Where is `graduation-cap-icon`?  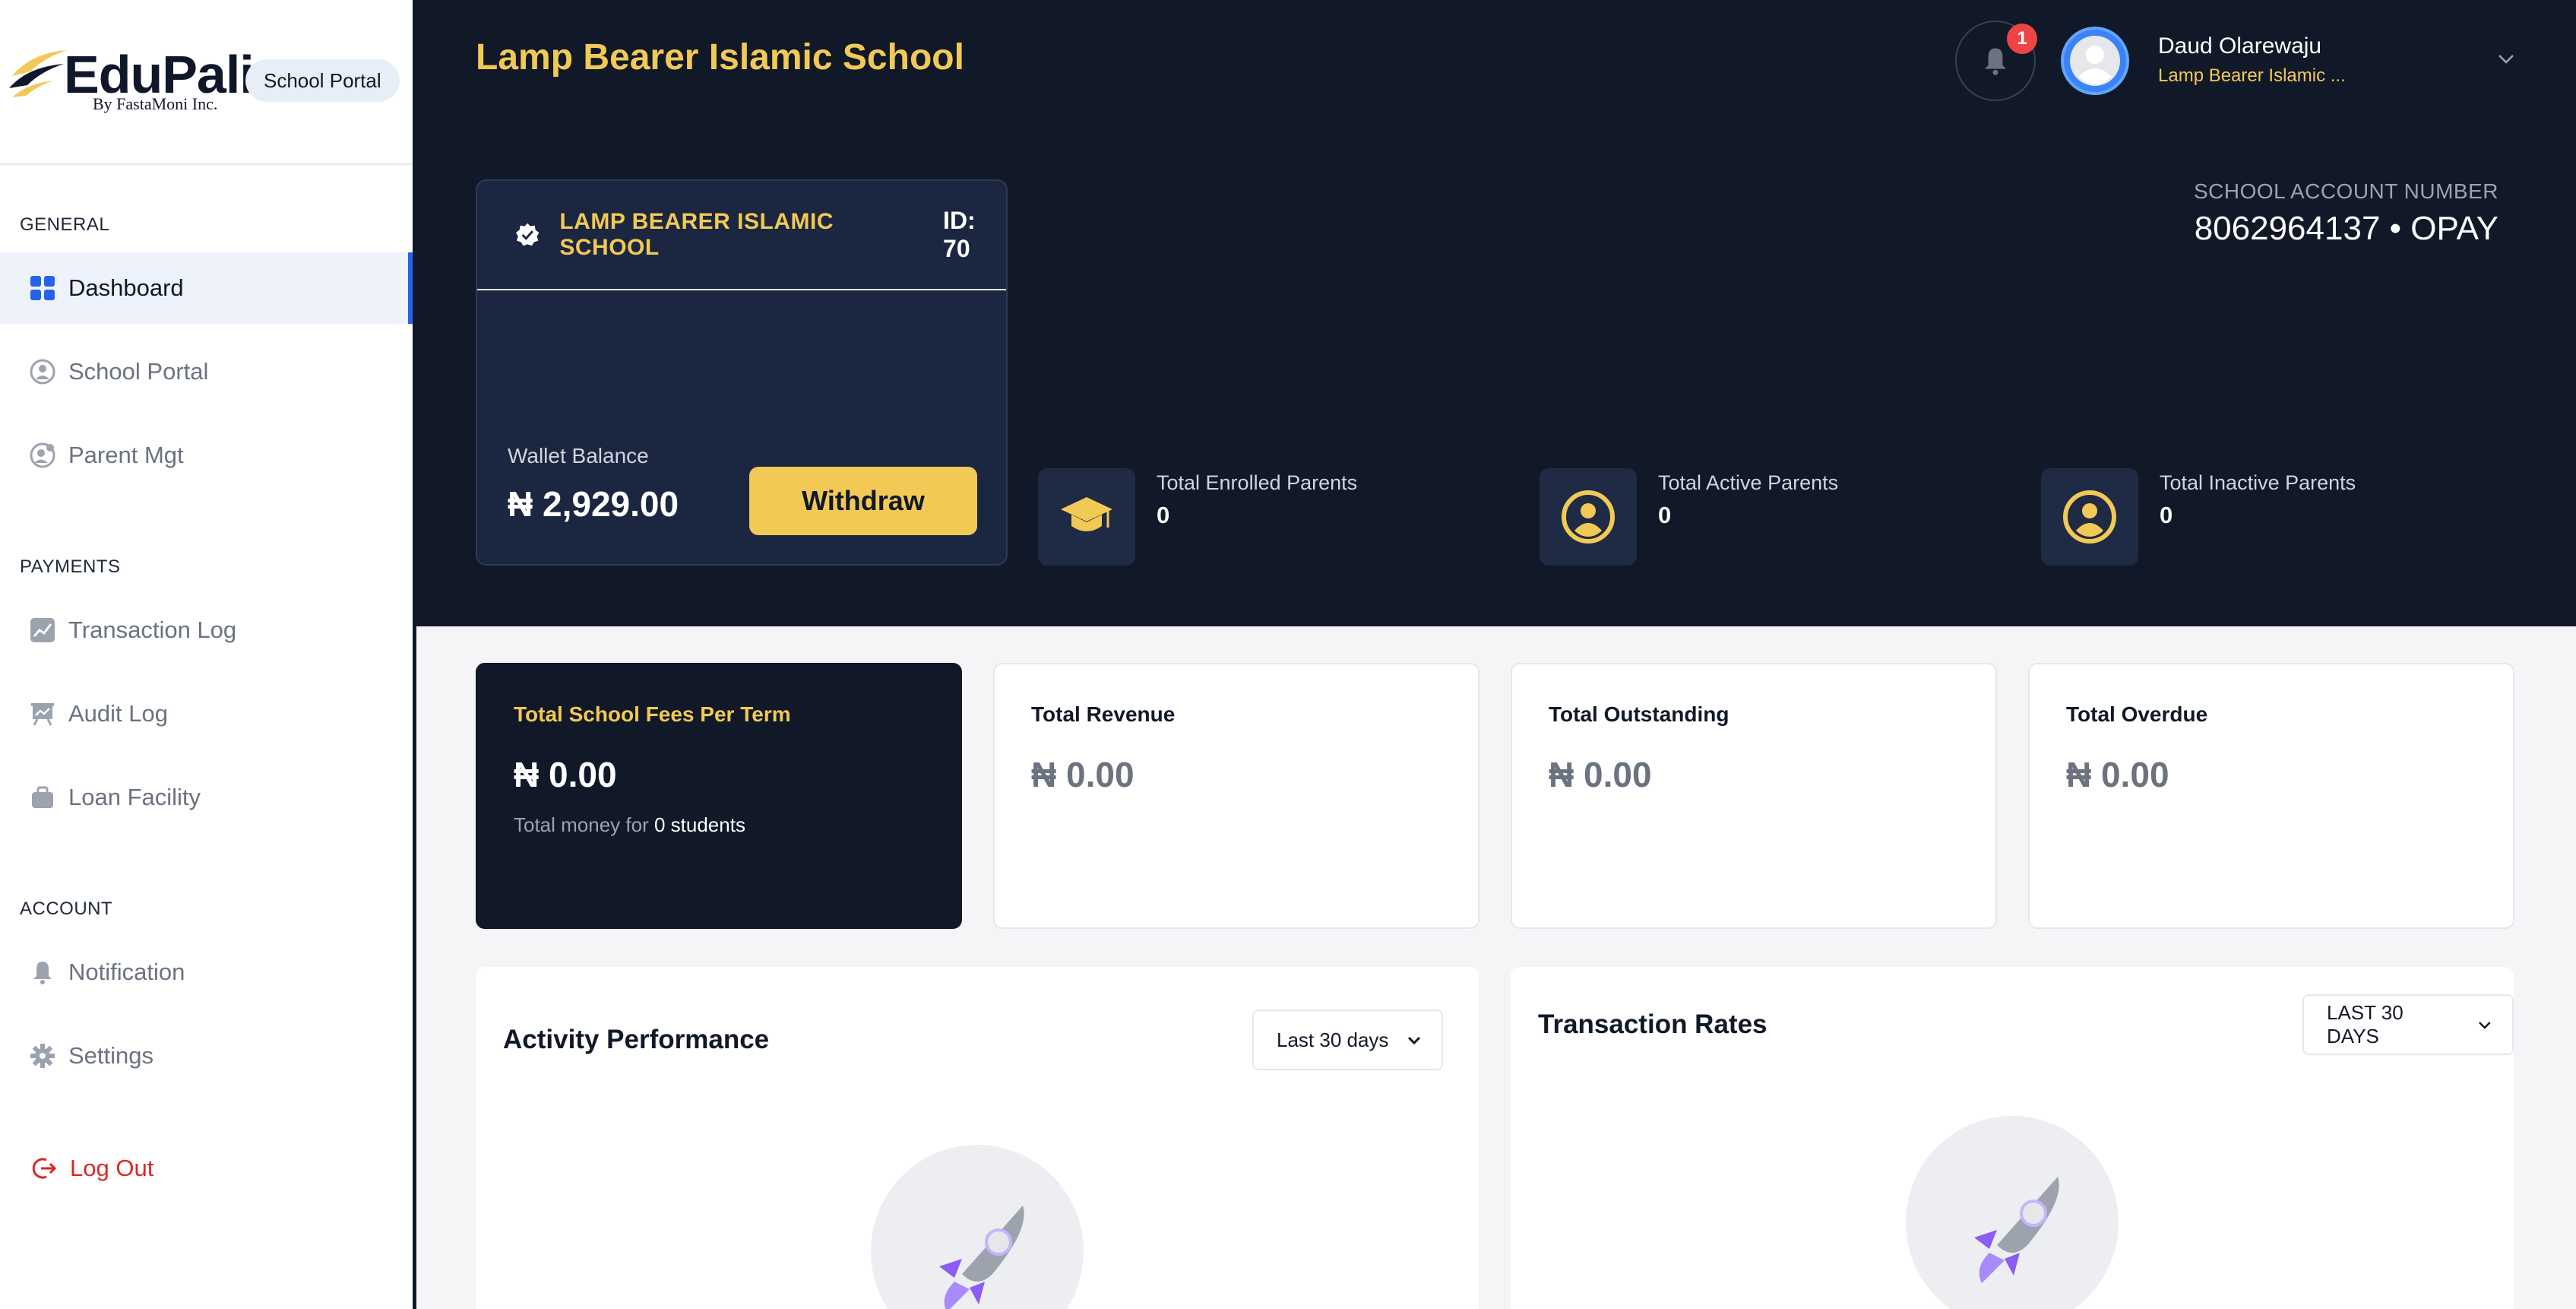 graduation-cap-icon is located at coordinates (1086, 514).